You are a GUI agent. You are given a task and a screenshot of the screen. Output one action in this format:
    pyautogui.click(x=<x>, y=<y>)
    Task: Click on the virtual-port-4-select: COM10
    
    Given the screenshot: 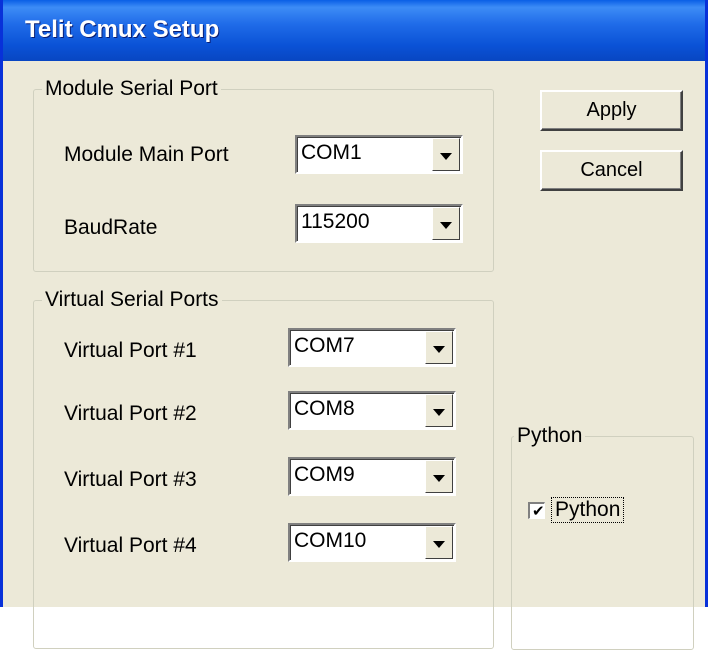 What is the action you would take?
    pyautogui.click(x=372, y=542)
    